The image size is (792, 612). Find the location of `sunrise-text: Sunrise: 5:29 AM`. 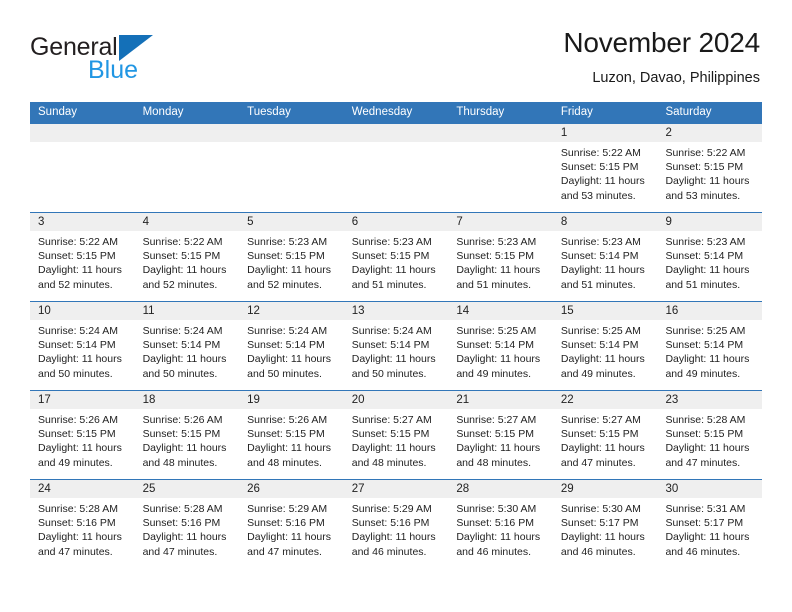

sunrise-text: Sunrise: 5:29 AM is located at coordinates (391, 509).